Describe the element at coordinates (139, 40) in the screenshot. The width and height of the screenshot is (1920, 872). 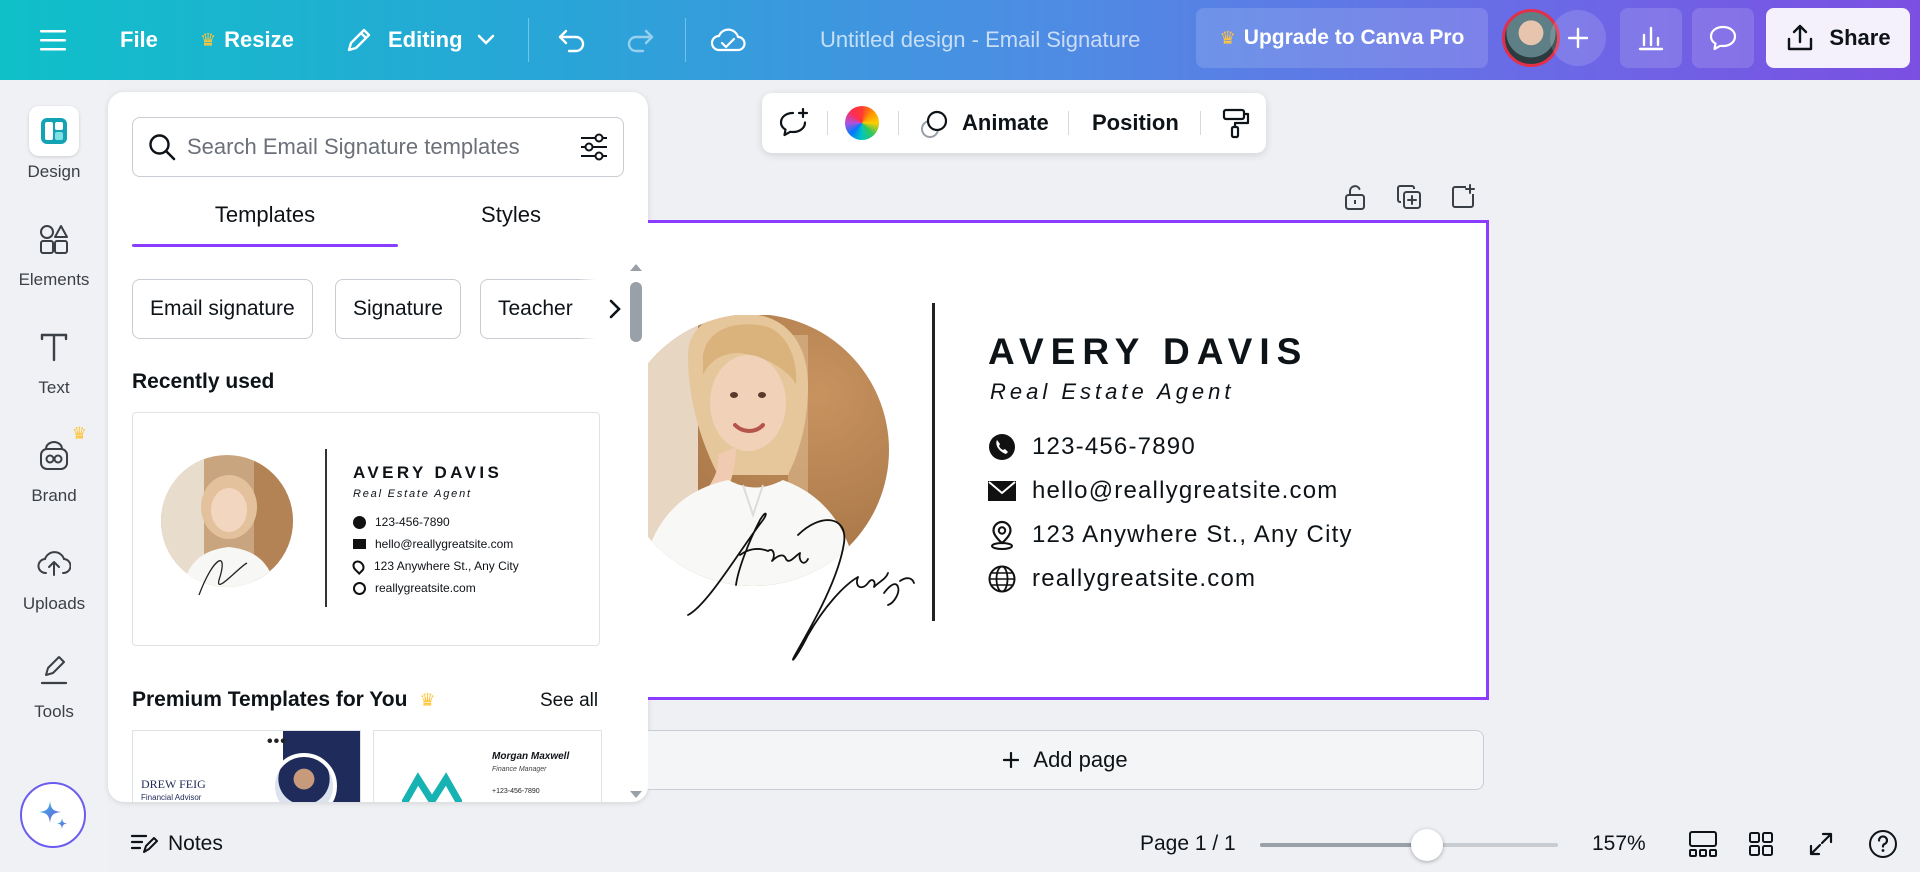
I see `file-menu: File` at that location.